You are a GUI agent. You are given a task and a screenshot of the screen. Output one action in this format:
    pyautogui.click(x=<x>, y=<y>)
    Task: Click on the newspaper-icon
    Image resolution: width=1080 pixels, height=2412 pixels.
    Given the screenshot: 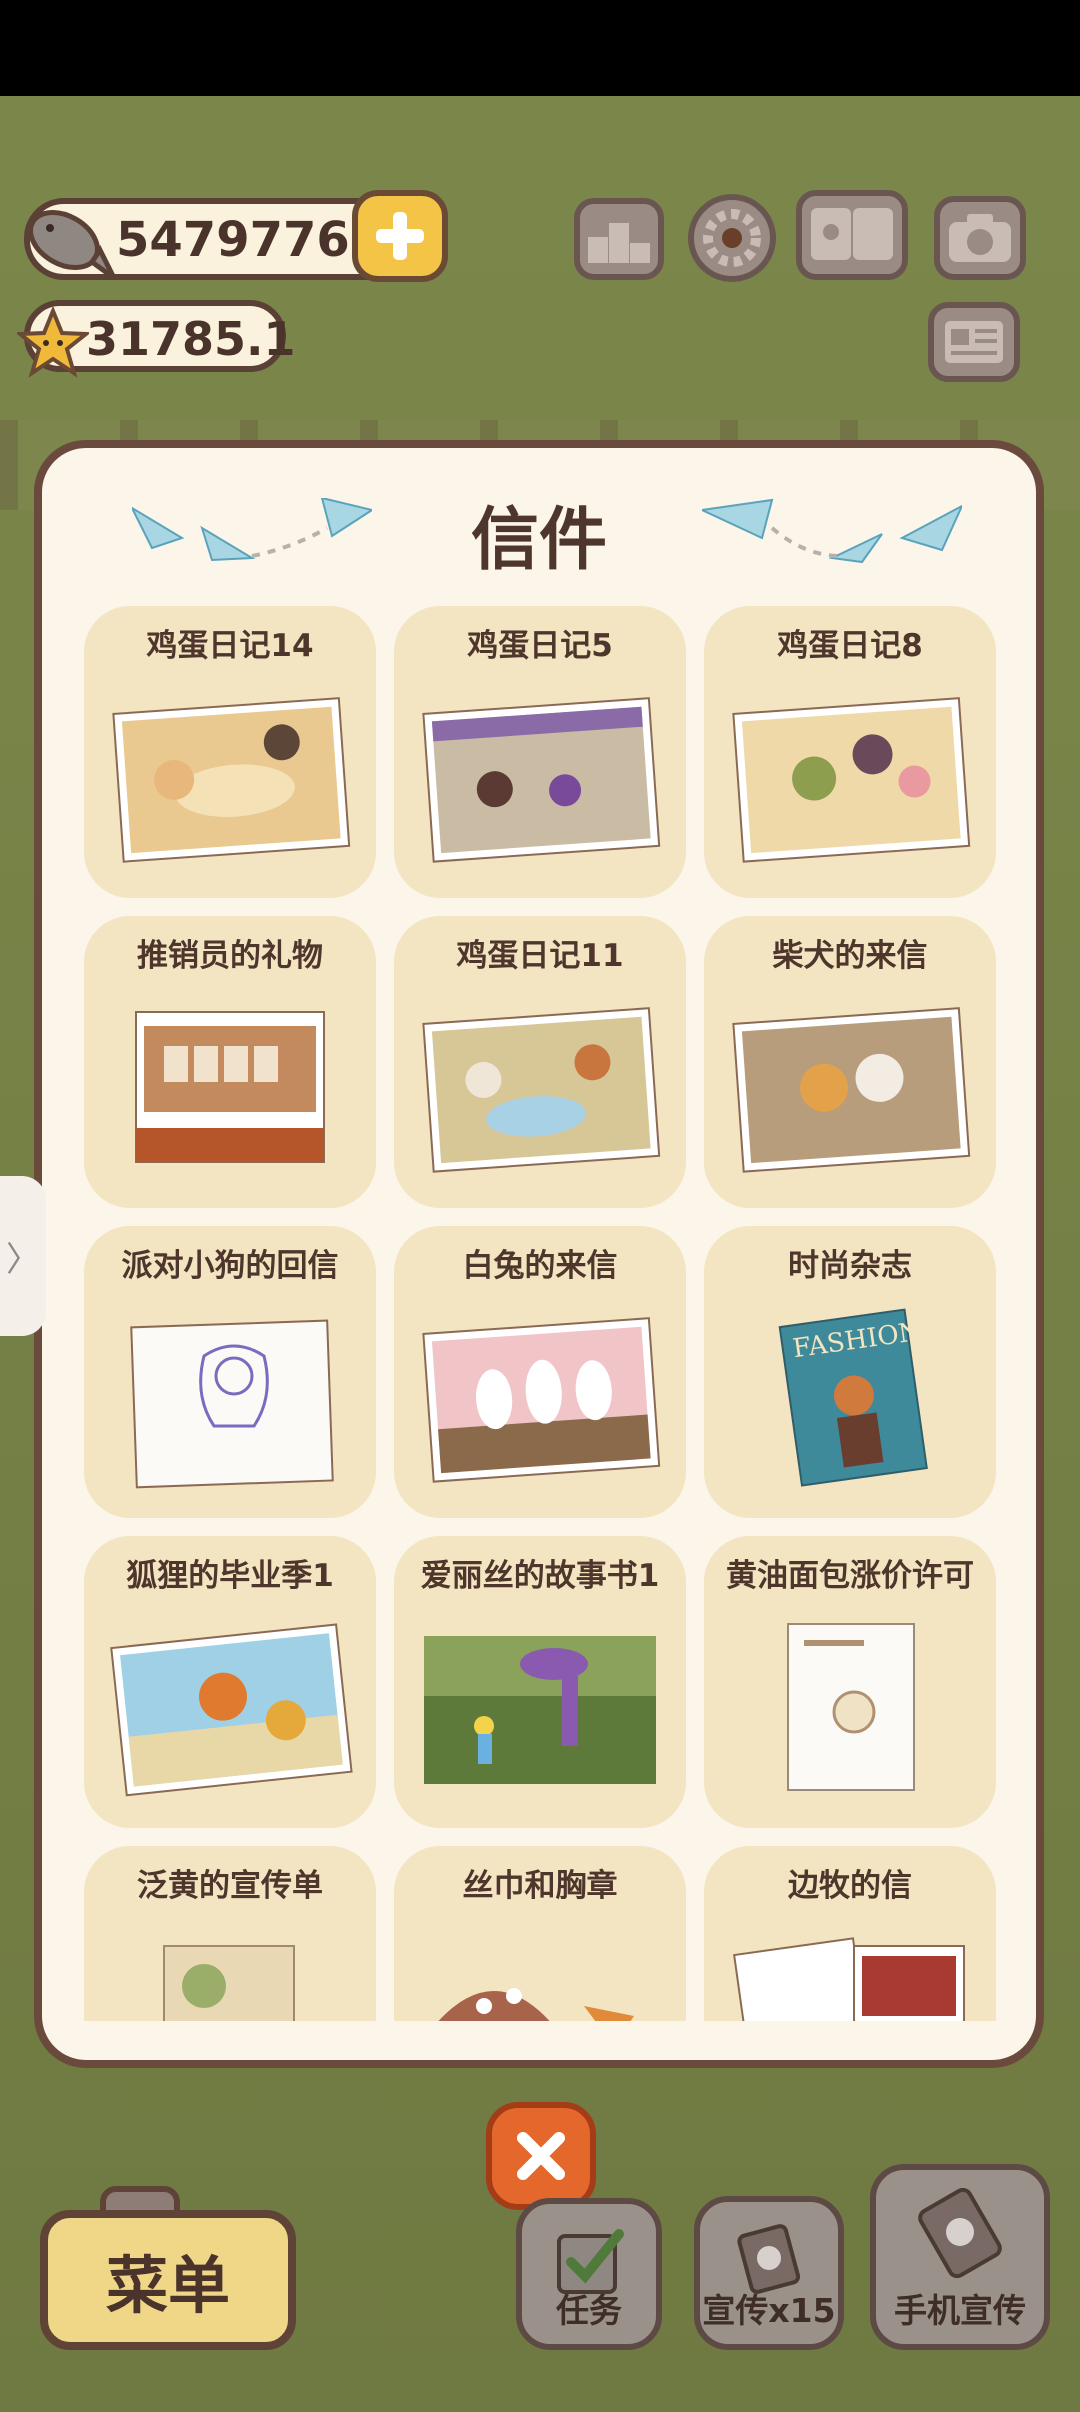 What is the action you would take?
    pyautogui.click(x=974, y=342)
    